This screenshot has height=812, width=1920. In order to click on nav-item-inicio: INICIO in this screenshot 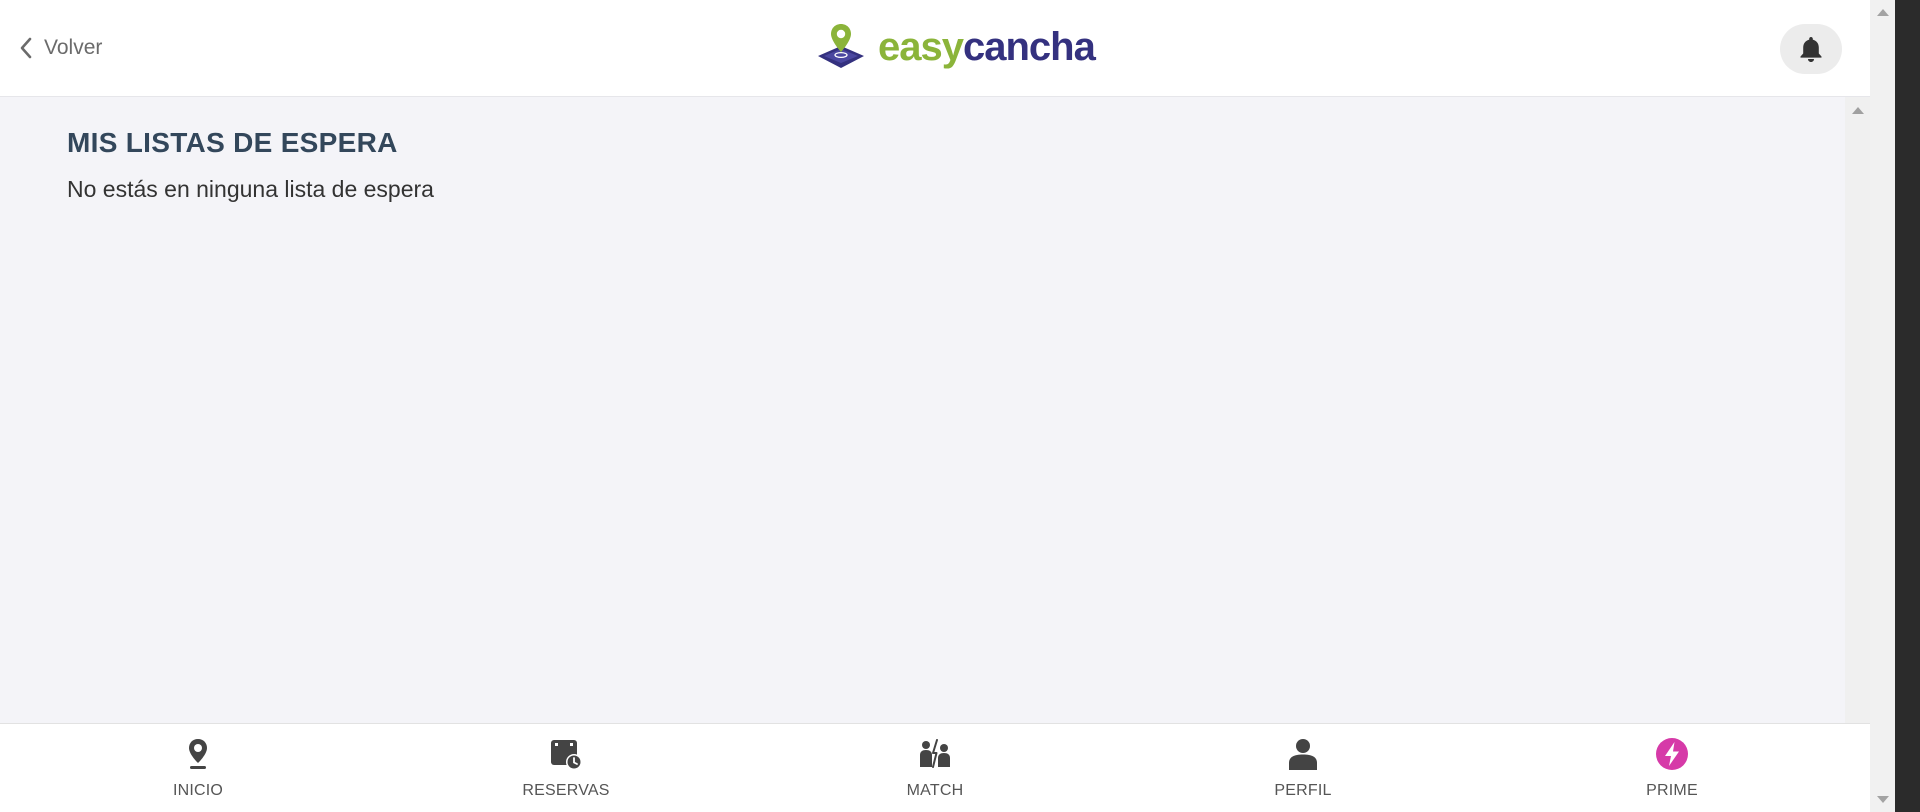, I will do `click(198, 768)`.